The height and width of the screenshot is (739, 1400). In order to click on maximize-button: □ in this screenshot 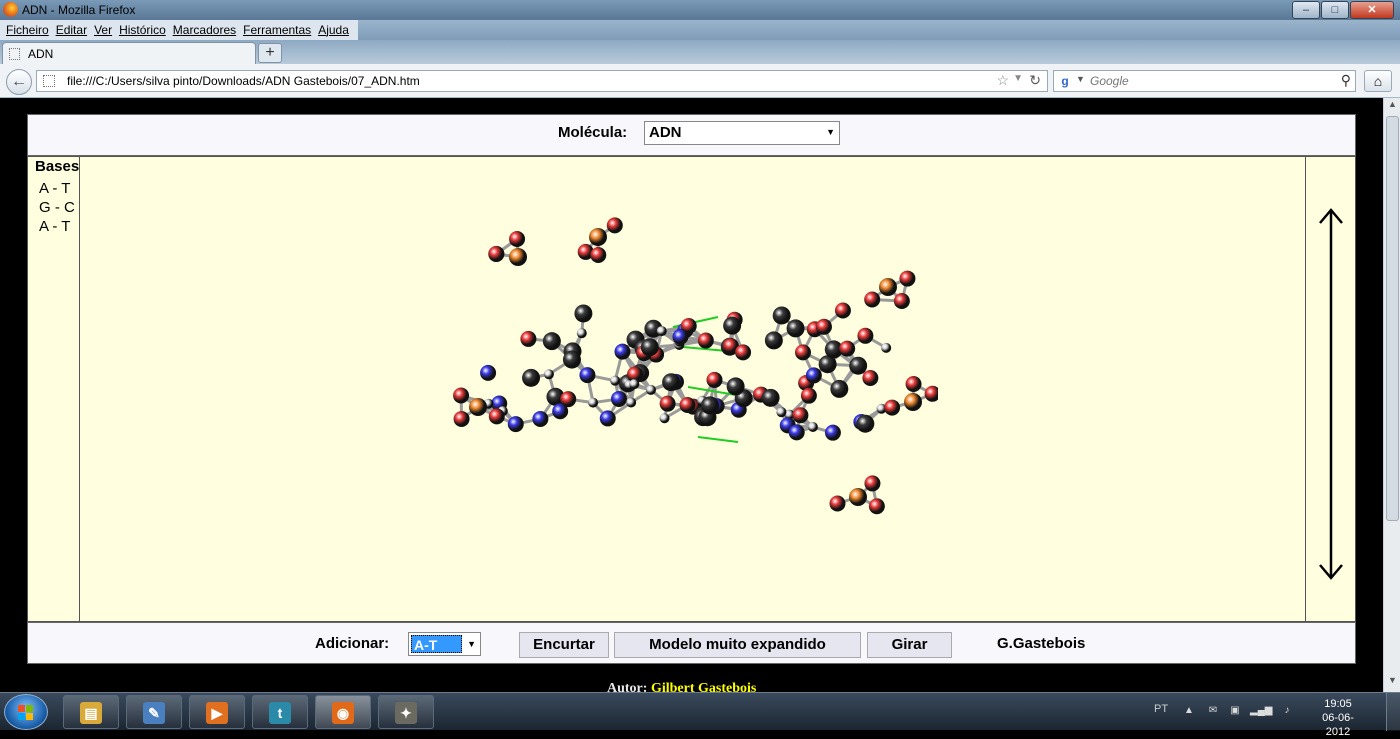, I will do `click(1335, 10)`.